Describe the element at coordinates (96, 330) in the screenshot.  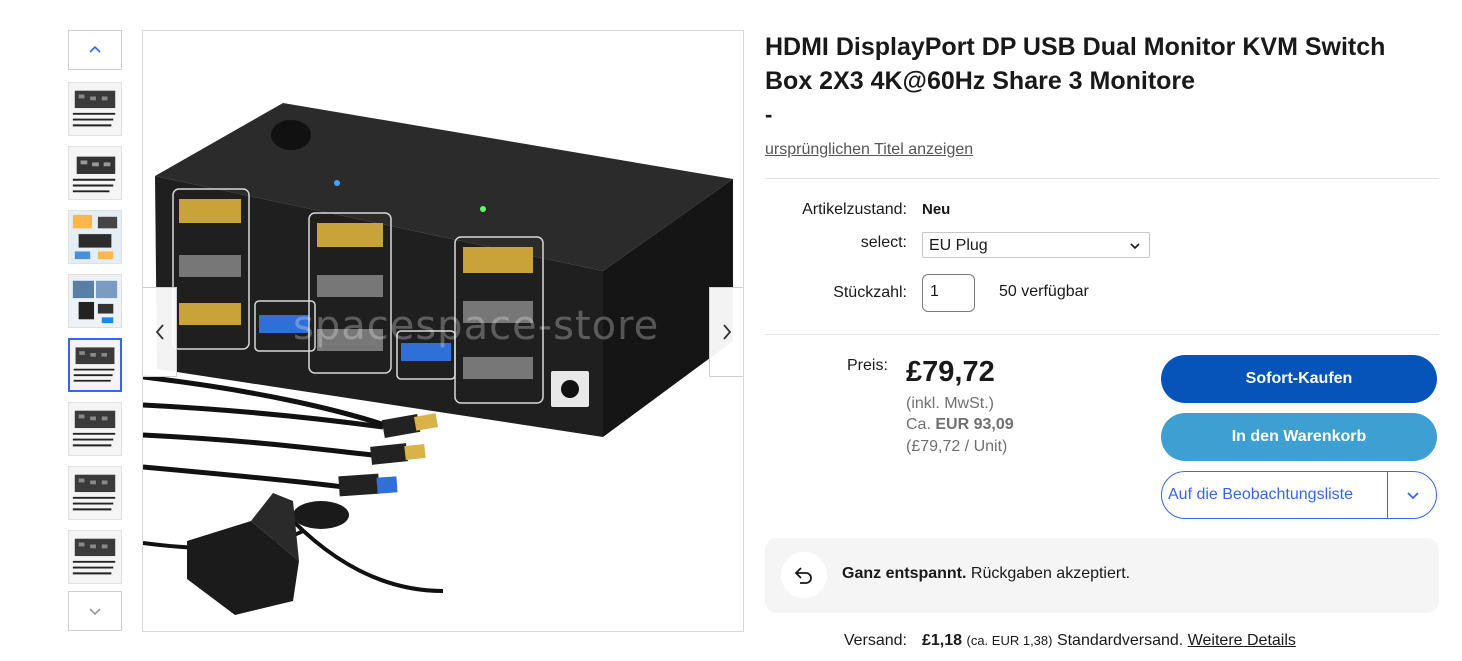
I see `thumbnail-strip` at that location.